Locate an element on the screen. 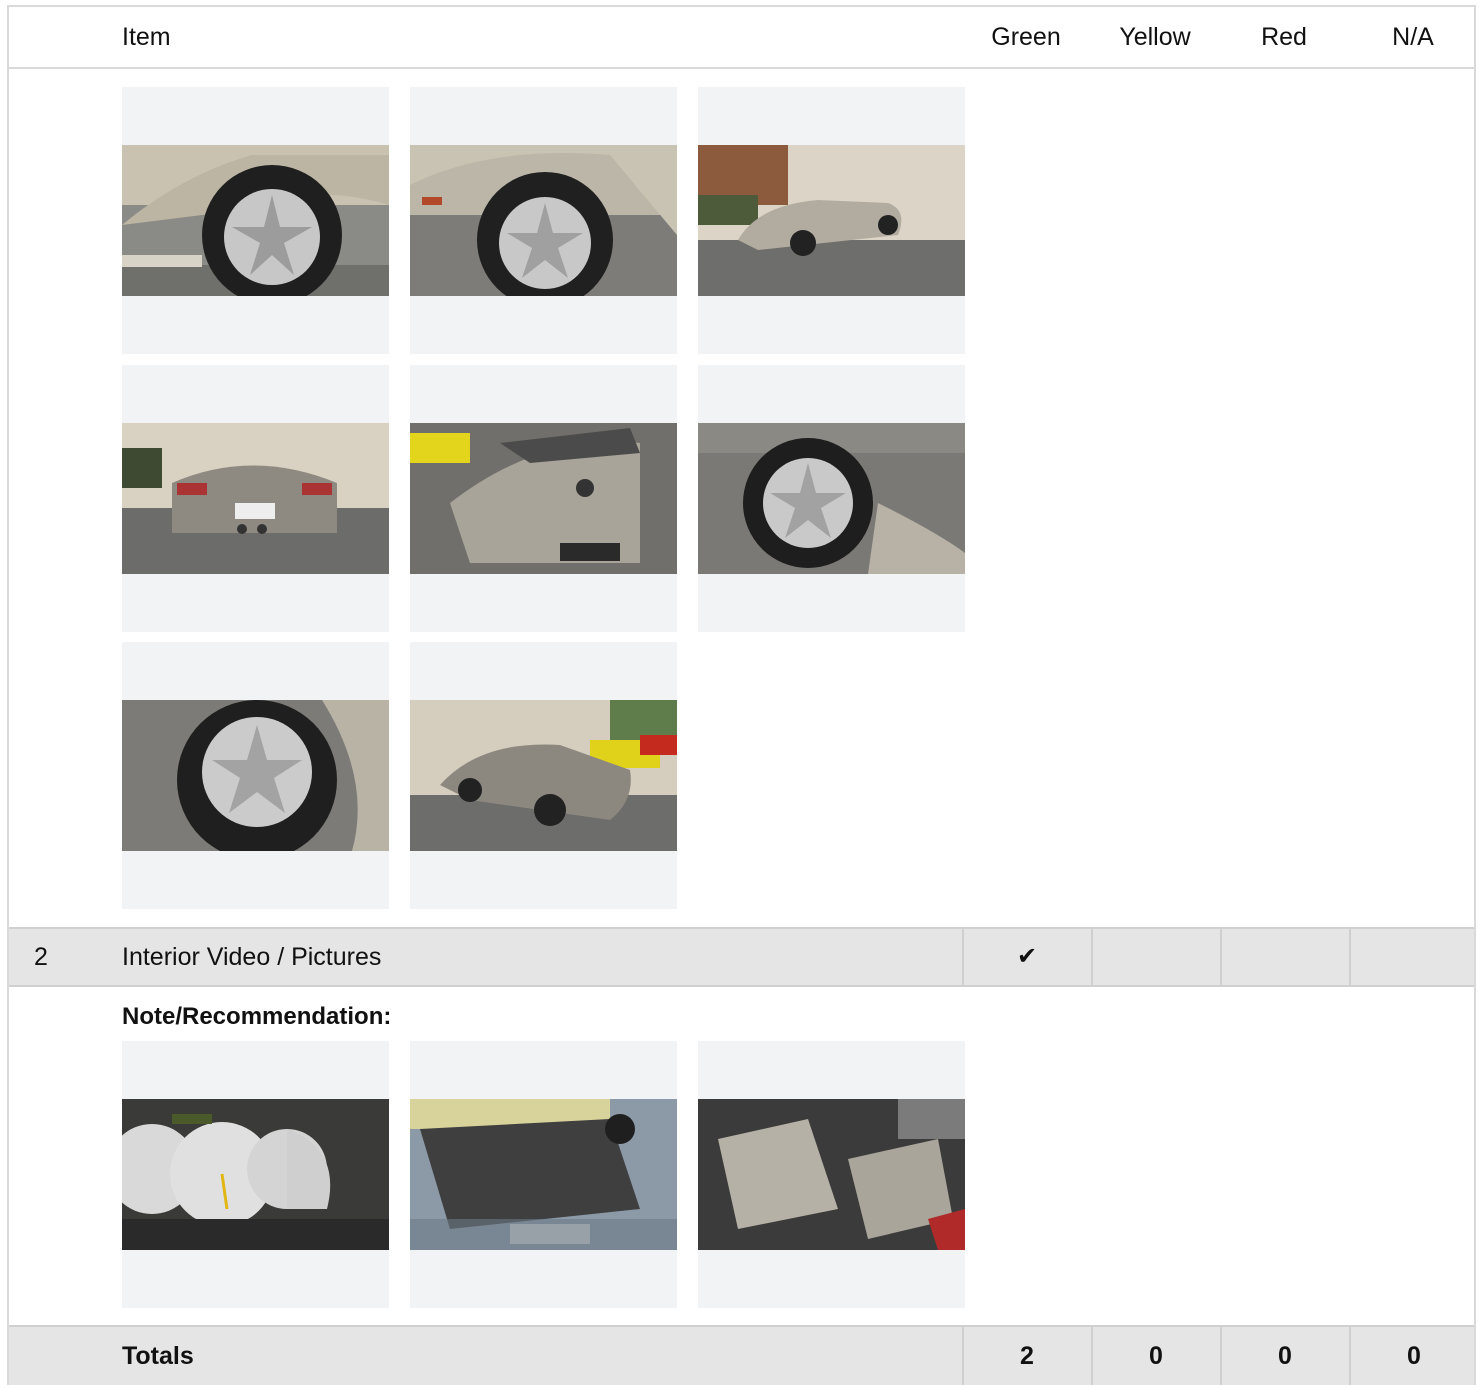  row-label: Interior Video / Pictures is located at coordinates (252, 957).